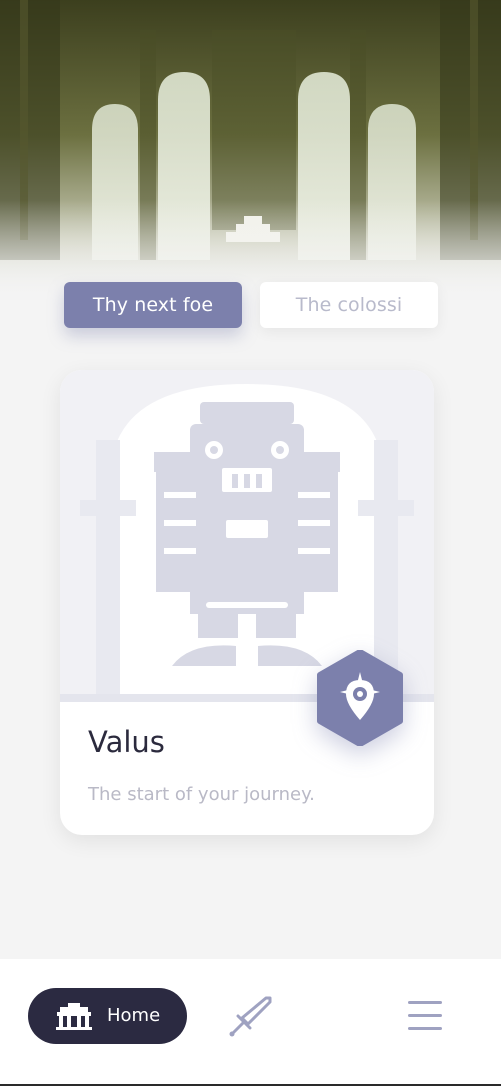 Image resolution: width=501 pixels, height=1086 pixels. I want to click on bottom-navigation: Home, so click(250, 1022).